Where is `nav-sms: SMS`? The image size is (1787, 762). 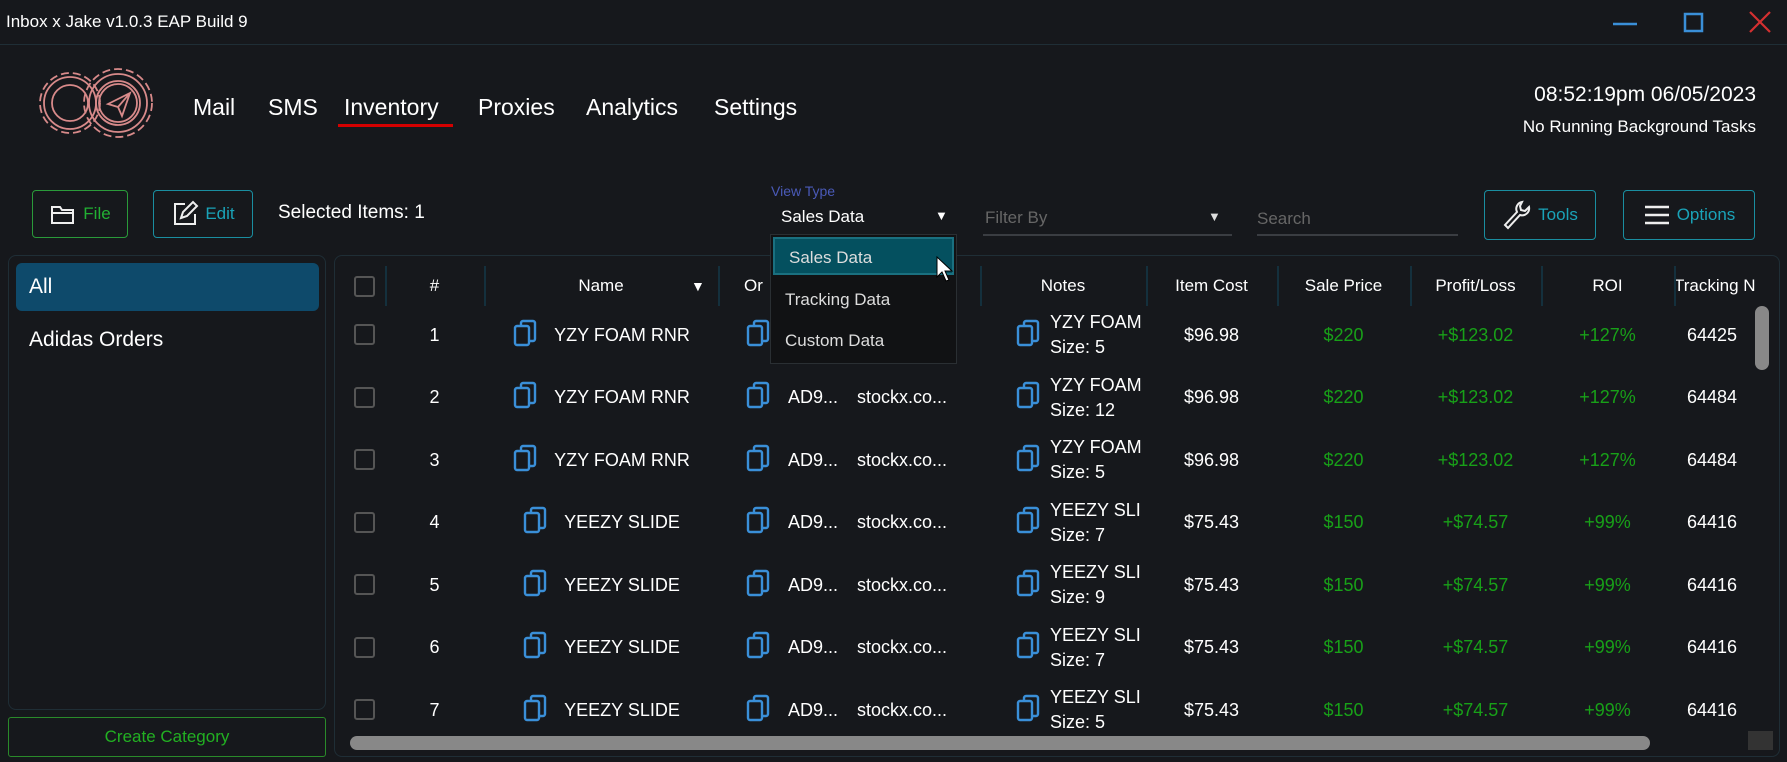 nav-sms: SMS is located at coordinates (293, 107).